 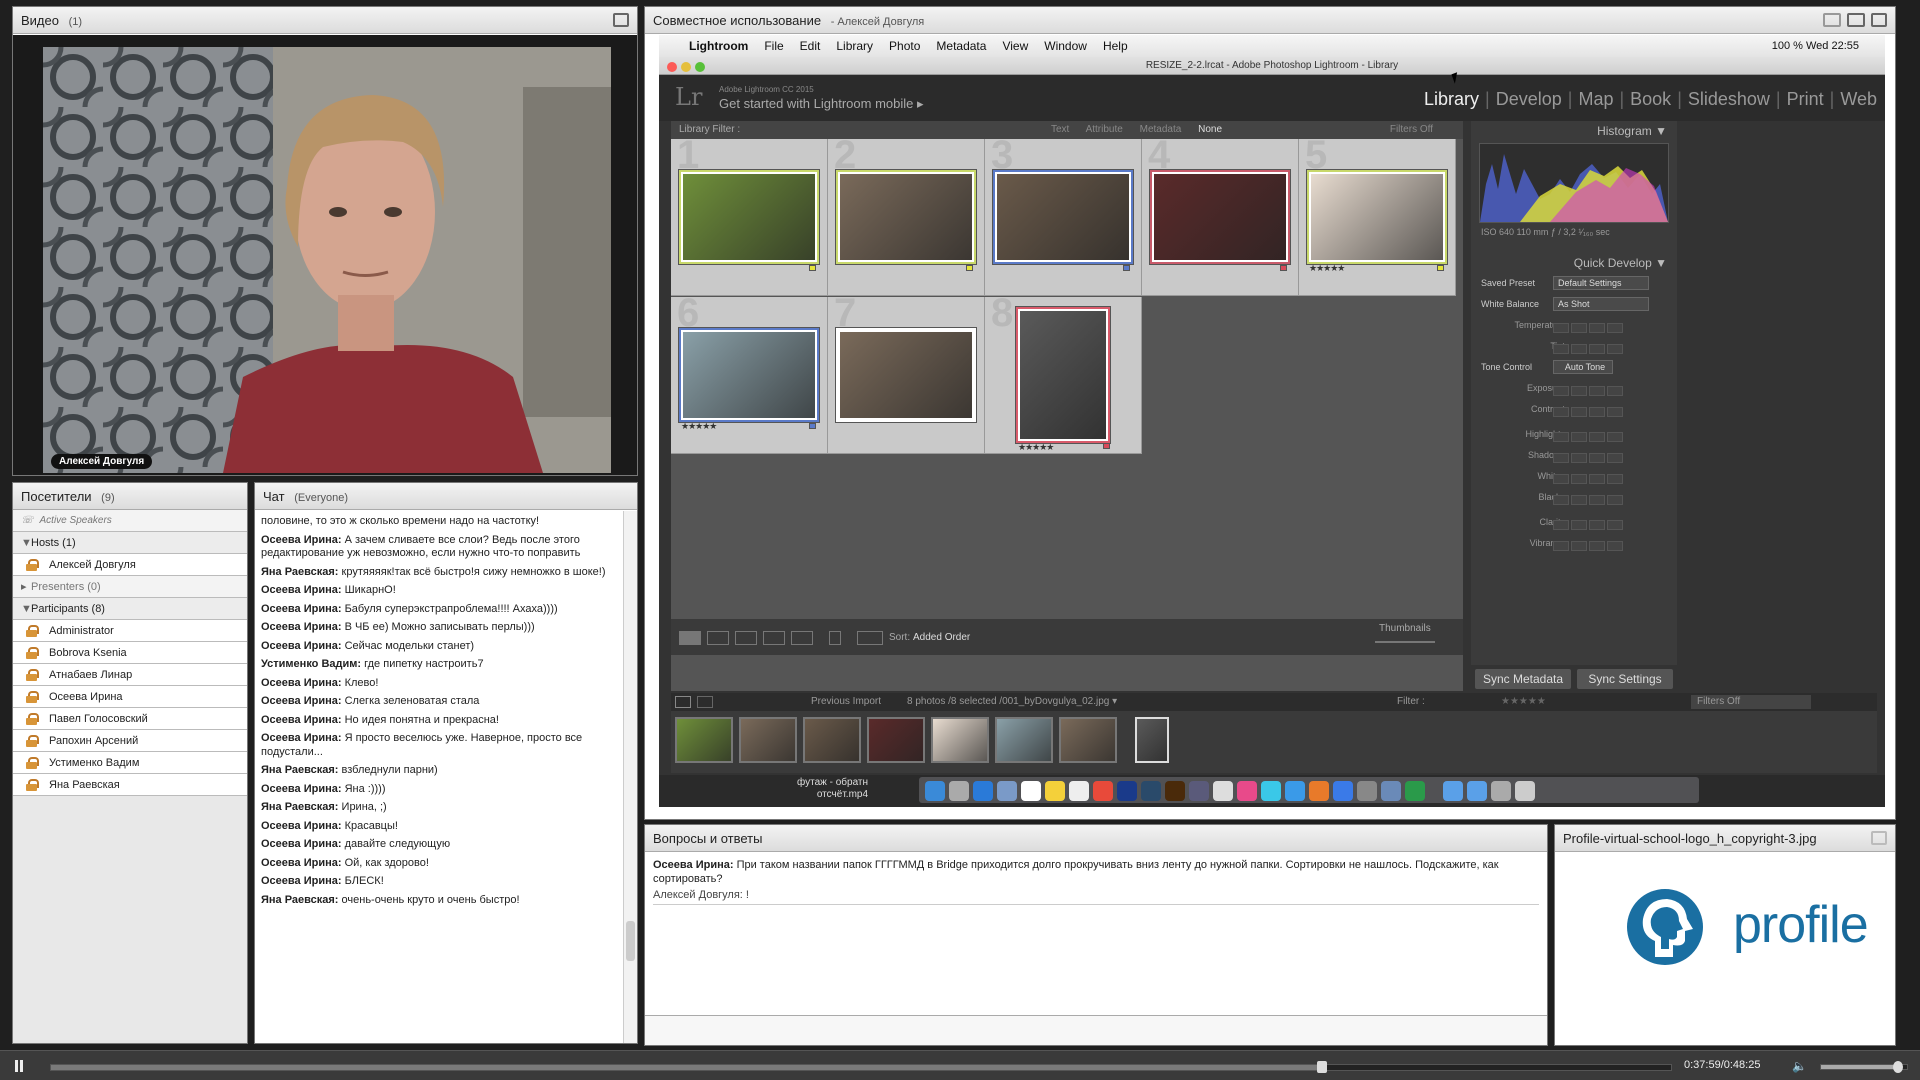 I want to click on grid-cell: 4, so click(x=1220, y=217).